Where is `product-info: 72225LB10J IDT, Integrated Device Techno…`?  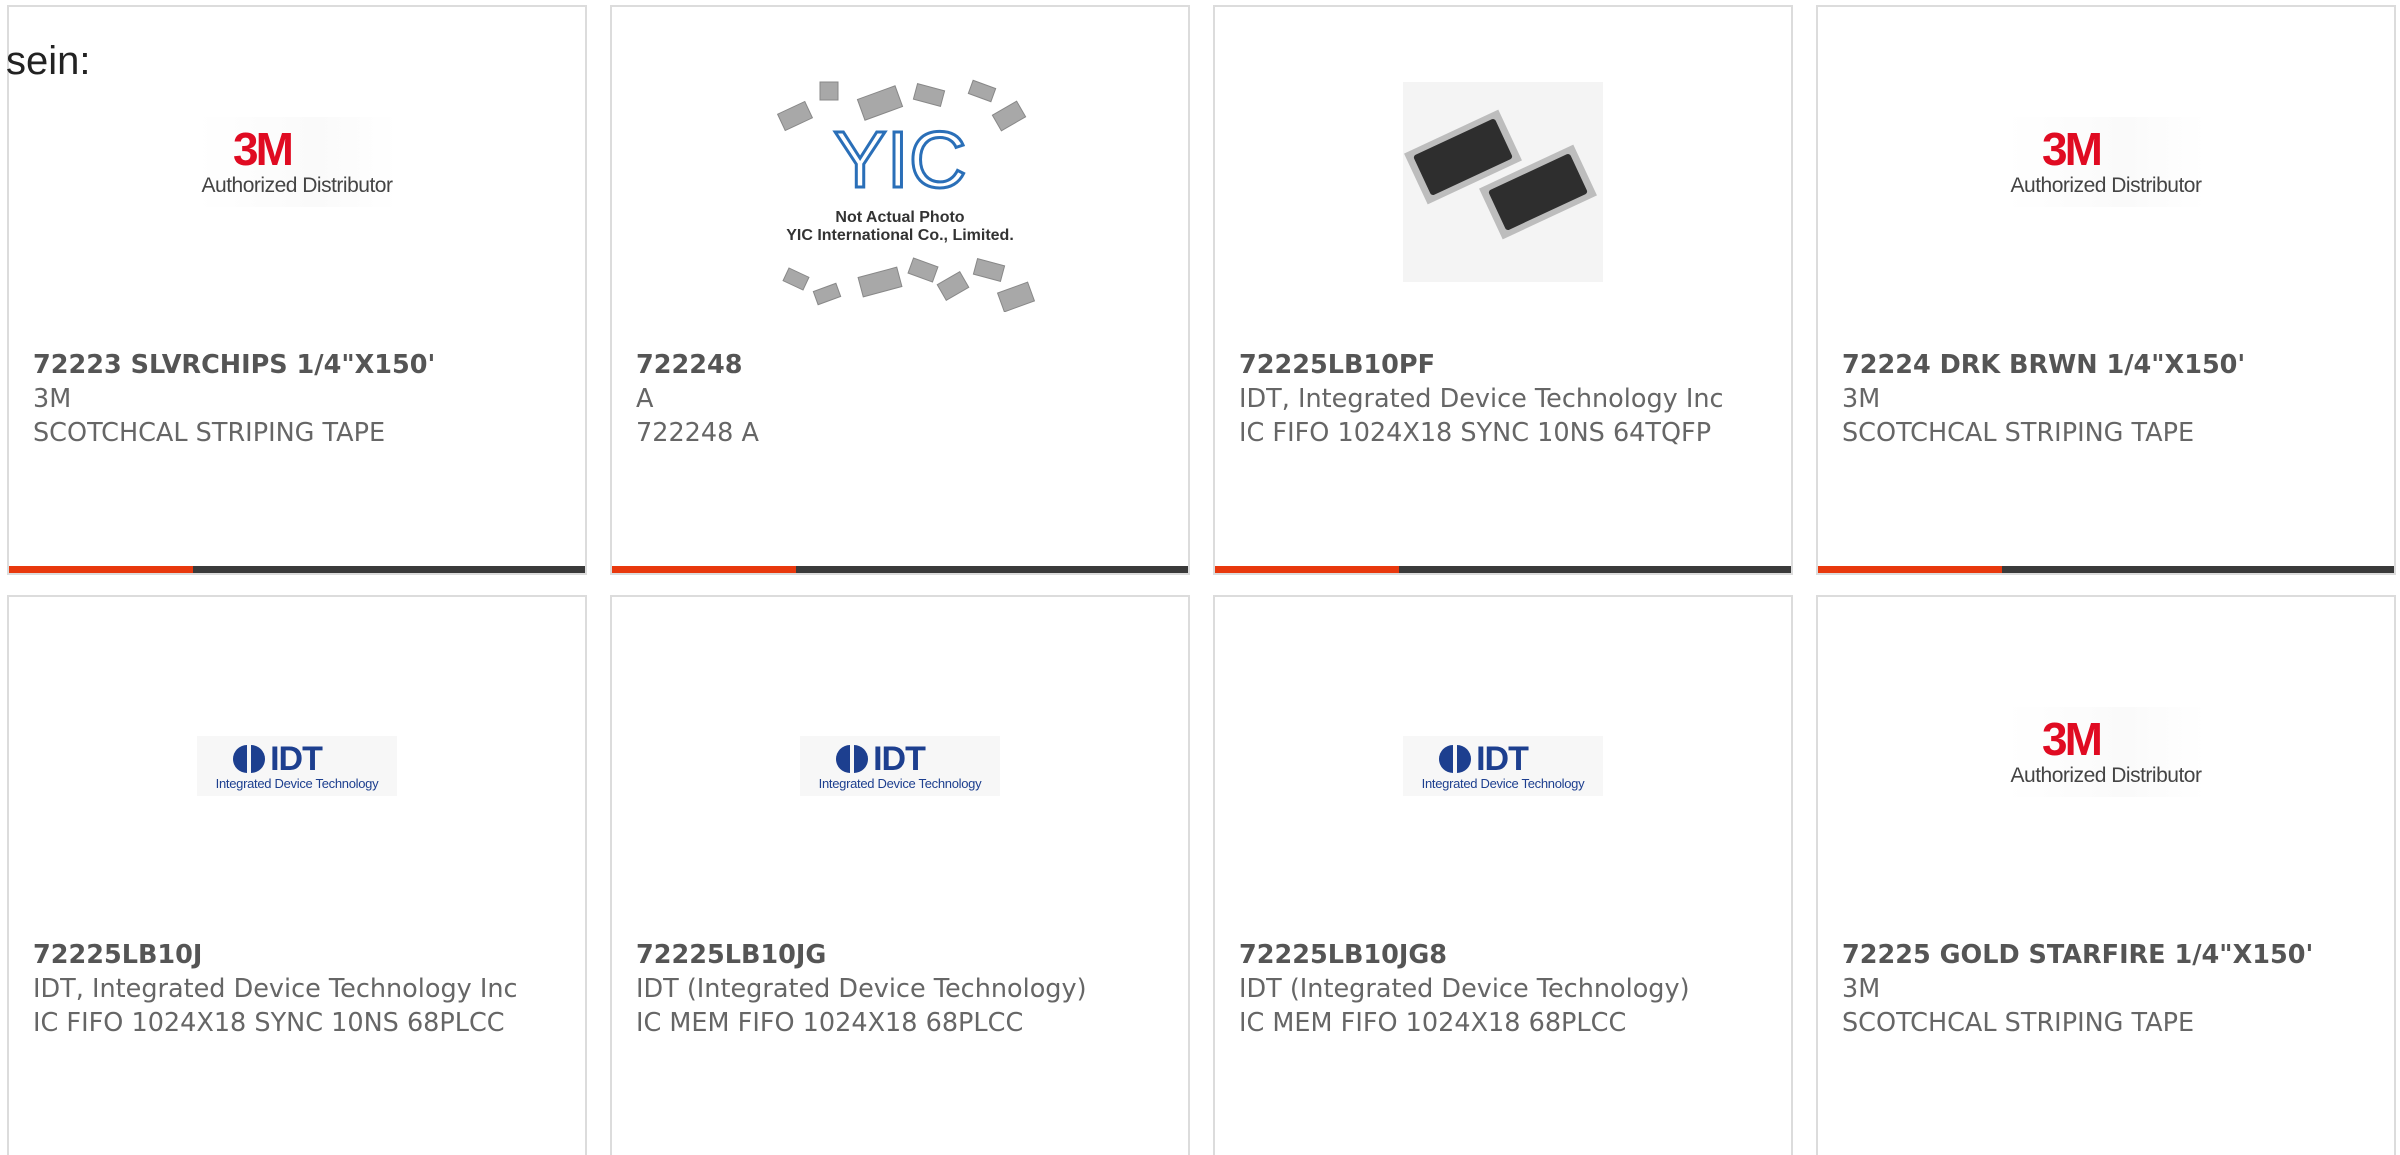 product-info: 72225LB10J IDT, Integrated Device Techno… is located at coordinates (297, 989).